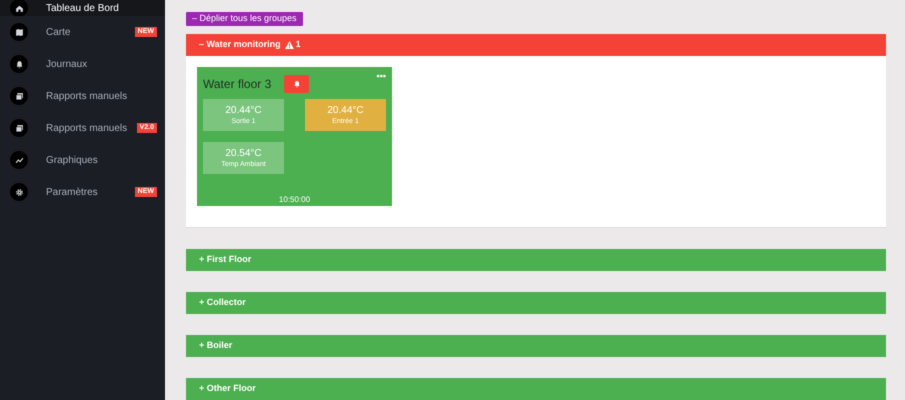 The image size is (905, 400). I want to click on home-icon, so click(19, 8).